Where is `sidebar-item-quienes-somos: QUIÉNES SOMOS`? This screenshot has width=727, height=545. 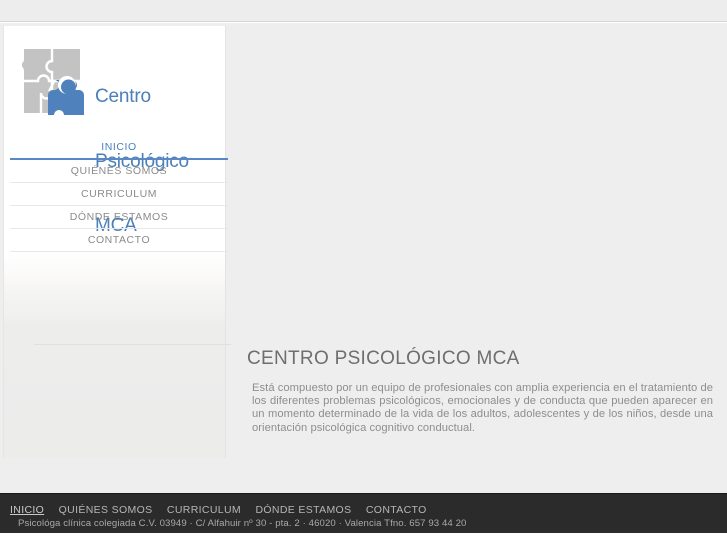 sidebar-item-quienes-somos: QUIÉNES SOMOS is located at coordinates (119, 171).